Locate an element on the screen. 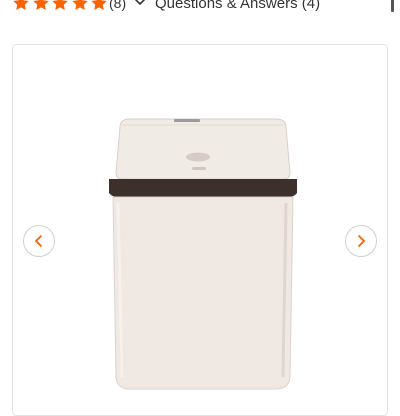 The width and height of the screenshot is (400, 416). chevron-right-icon is located at coordinates (361, 241).